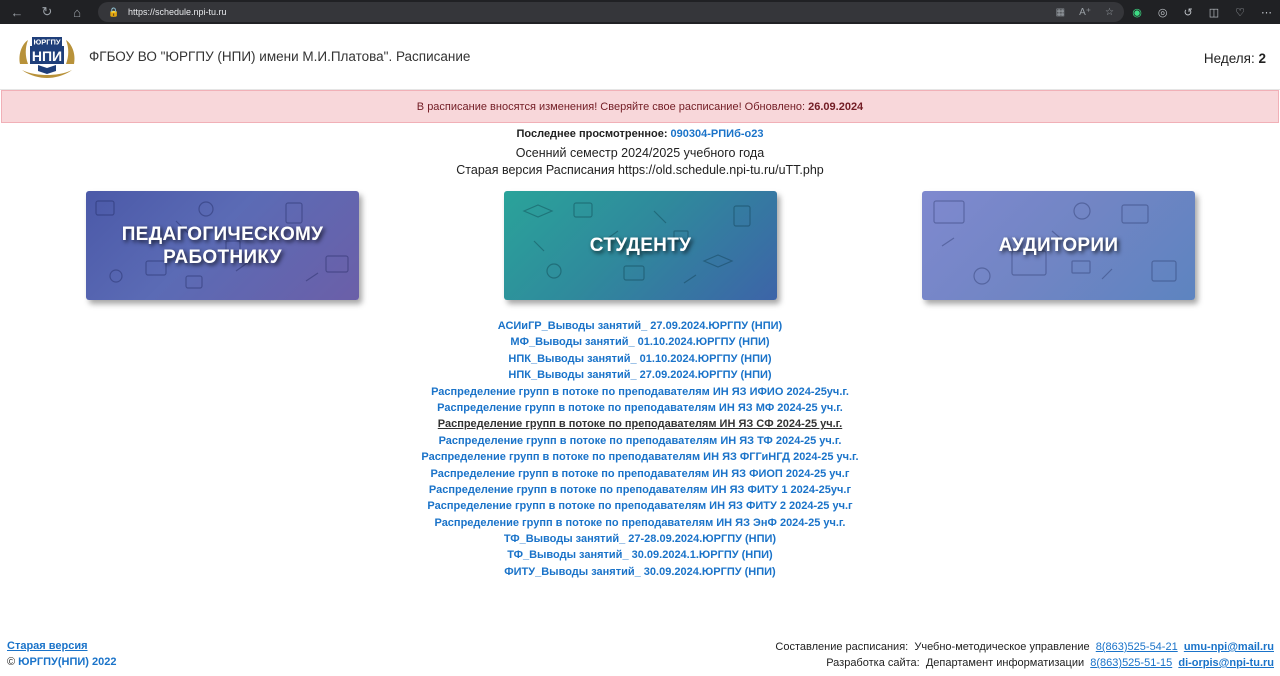 The height and width of the screenshot is (676, 1280). What do you see at coordinates (1229, 647) in the screenshot?
I see `schedule-email-link: umu-npi@mail.ru` at bounding box center [1229, 647].